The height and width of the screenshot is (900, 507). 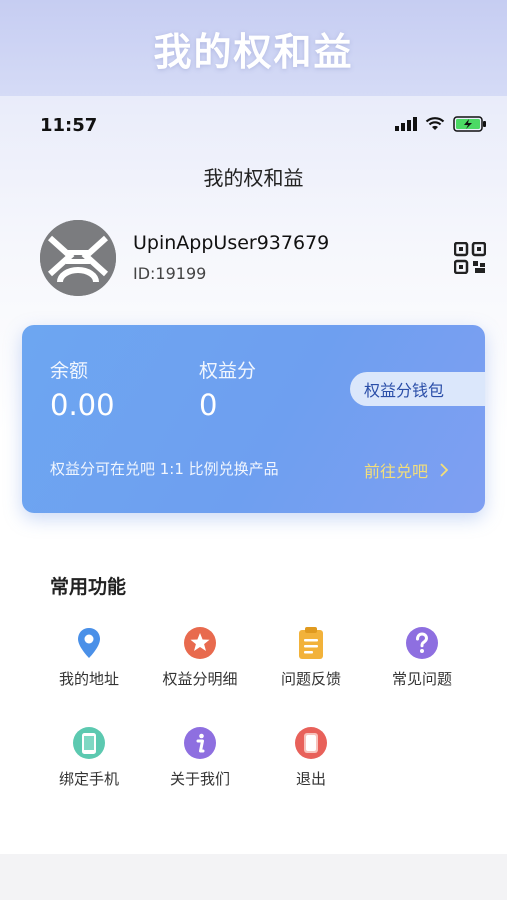 What do you see at coordinates (200, 643) in the screenshot?
I see `star-badge-icon` at bounding box center [200, 643].